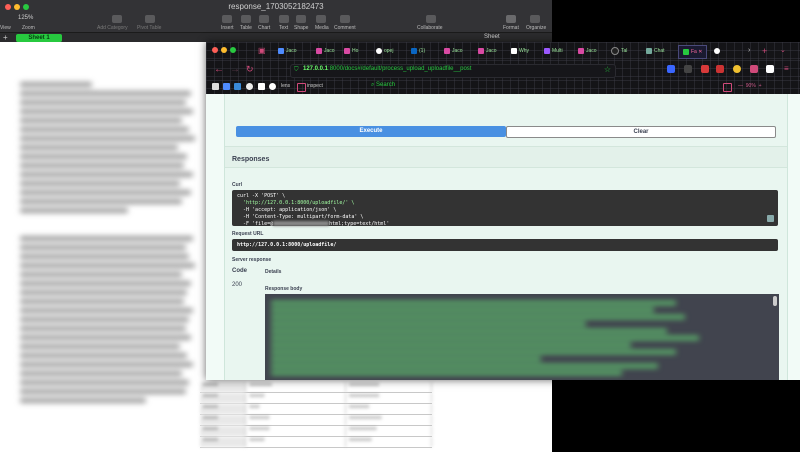  I want to click on close-tab-icon: ✕, so click(700, 52).